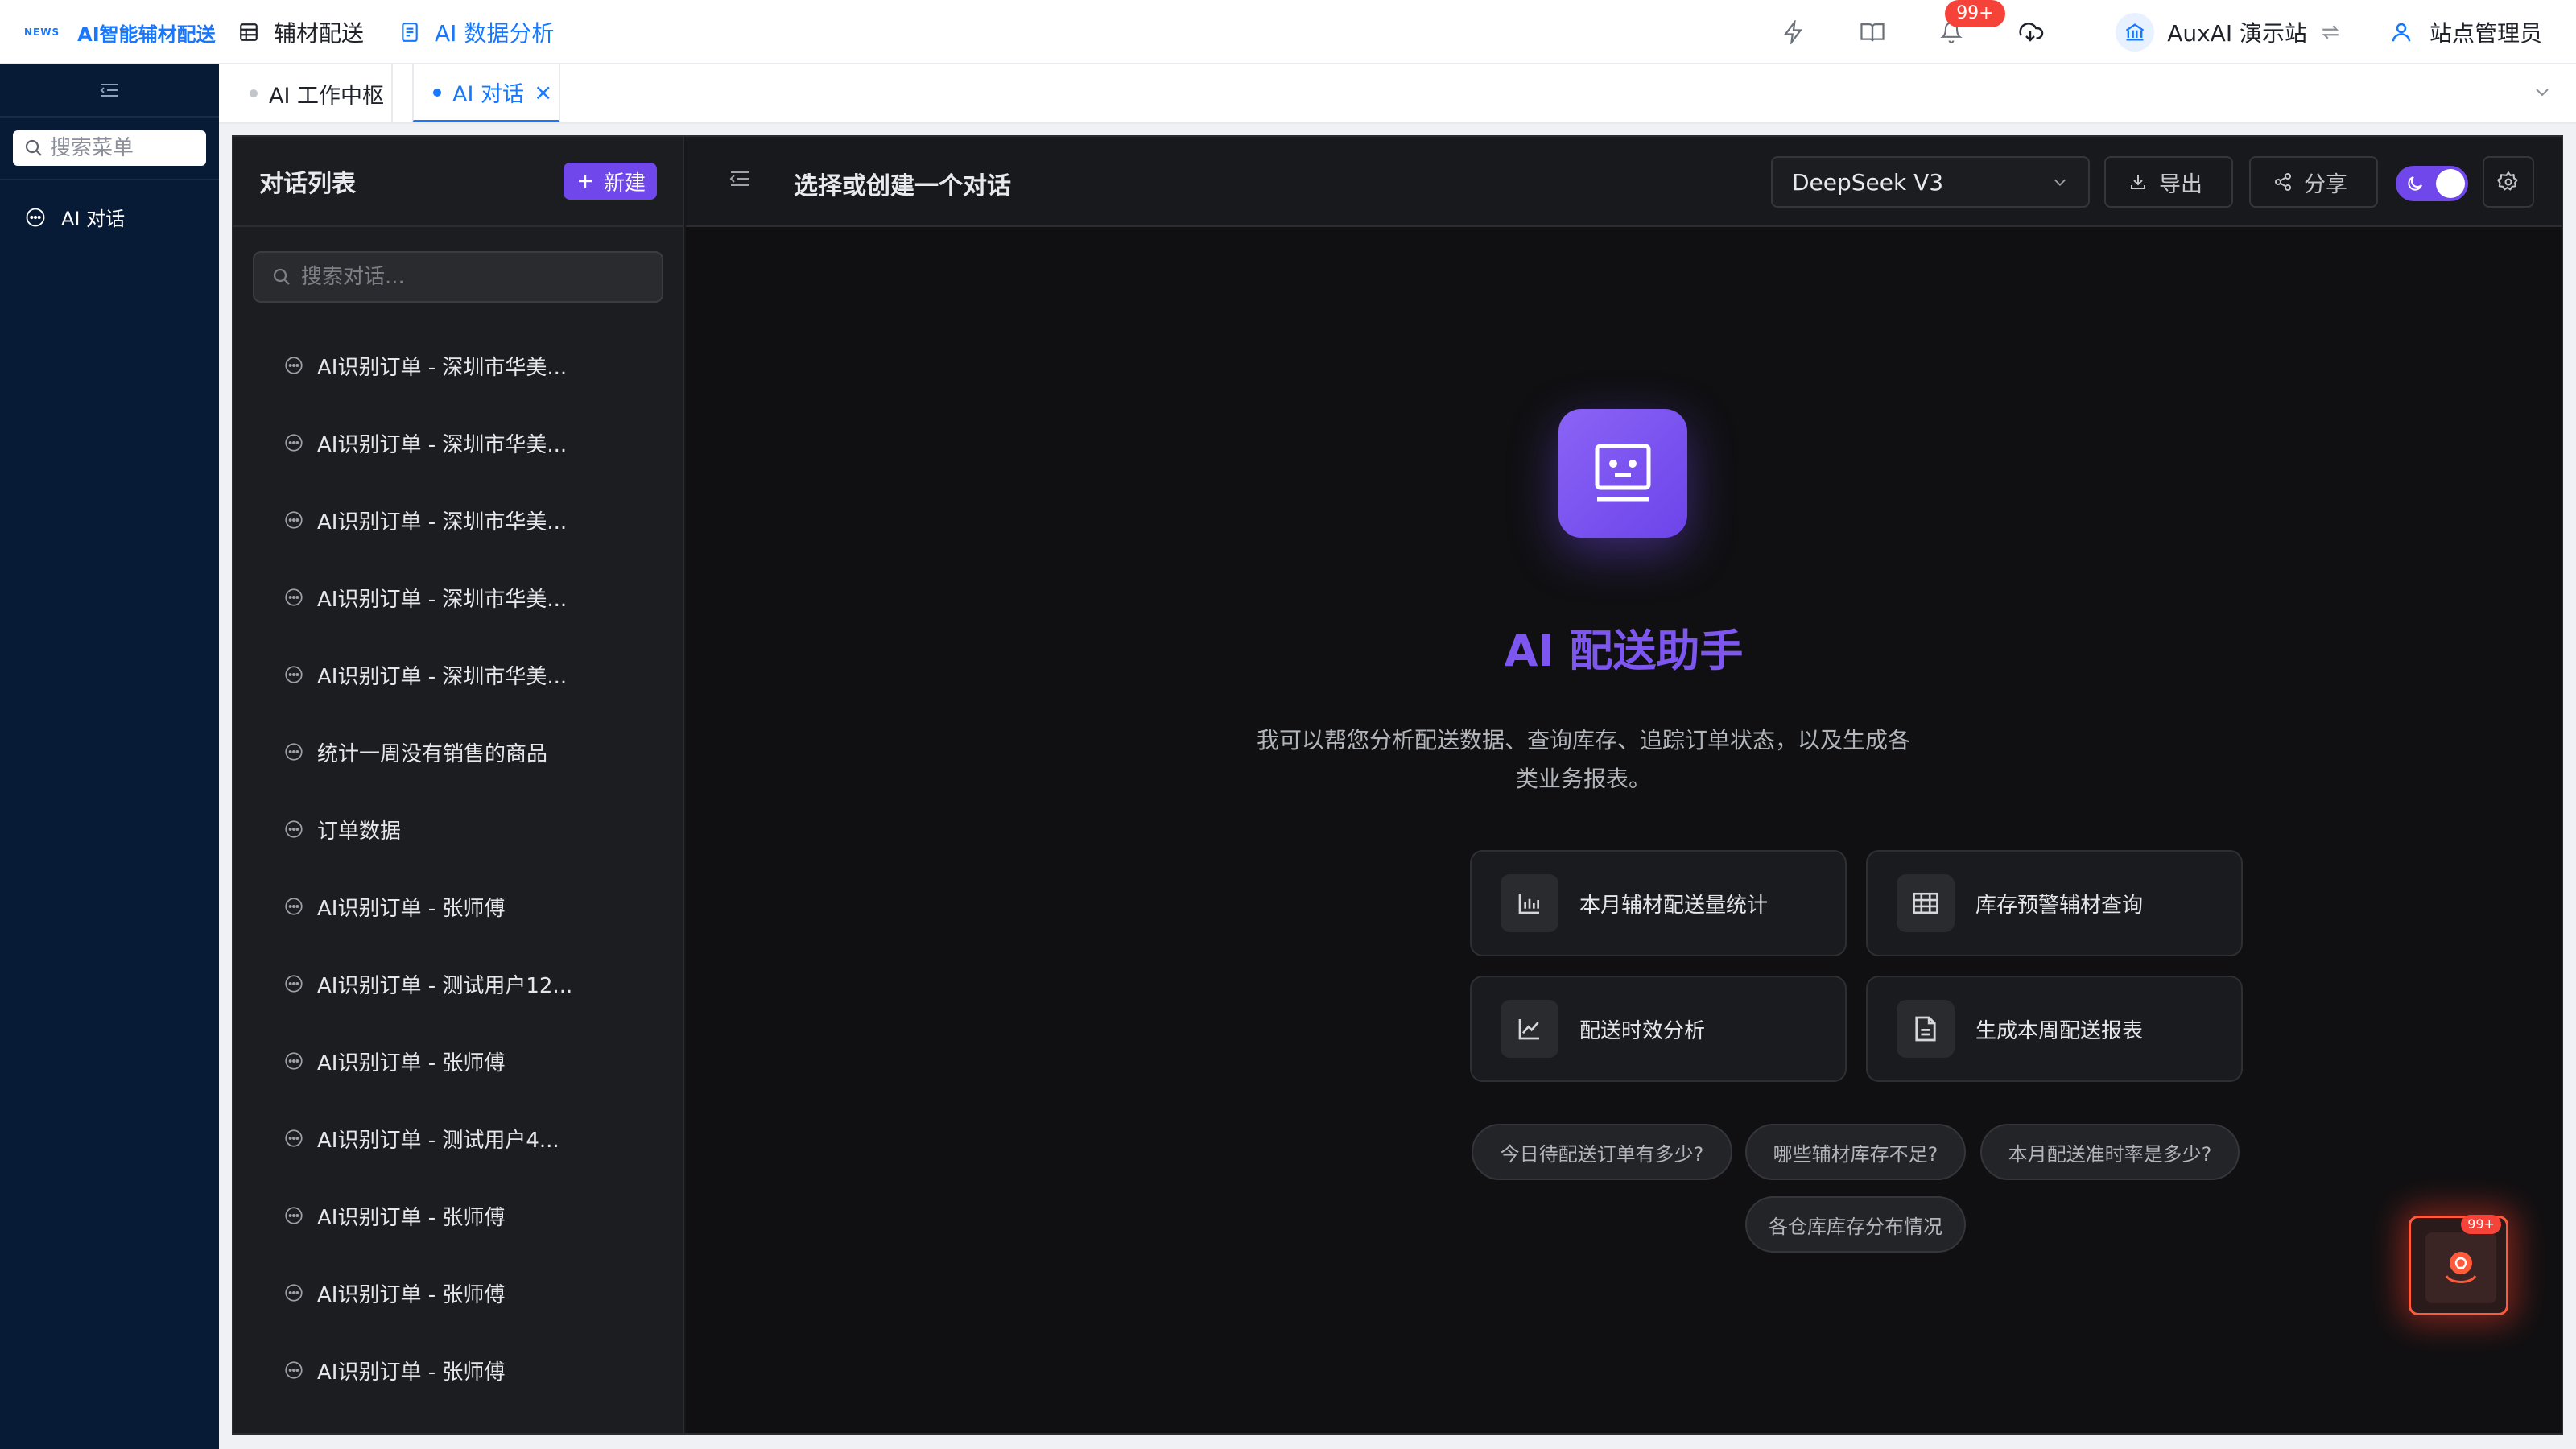 This screenshot has height=1449, width=2576. What do you see at coordinates (1658, 1029) in the screenshot?
I see `action-card-delivery-timeliness: 配送时效分析` at bounding box center [1658, 1029].